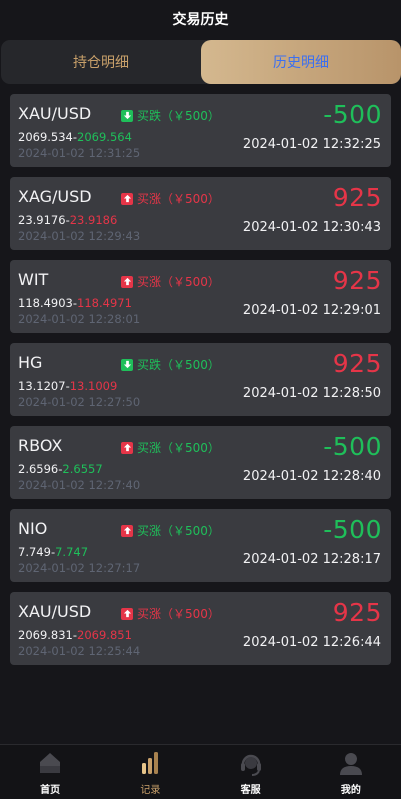 The height and width of the screenshot is (799, 401). What do you see at coordinates (79, 402) in the screenshot?
I see `open-time: 2024-01-02 12:27:50` at bounding box center [79, 402].